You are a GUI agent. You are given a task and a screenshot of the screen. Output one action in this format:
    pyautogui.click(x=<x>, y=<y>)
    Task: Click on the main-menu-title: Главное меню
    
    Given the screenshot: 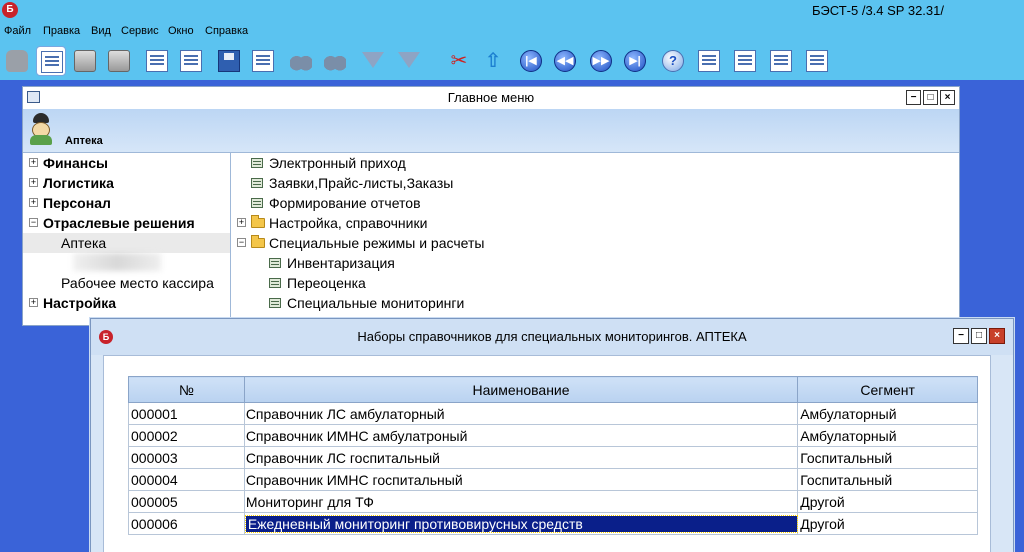 What is the action you would take?
    pyautogui.click(x=491, y=97)
    